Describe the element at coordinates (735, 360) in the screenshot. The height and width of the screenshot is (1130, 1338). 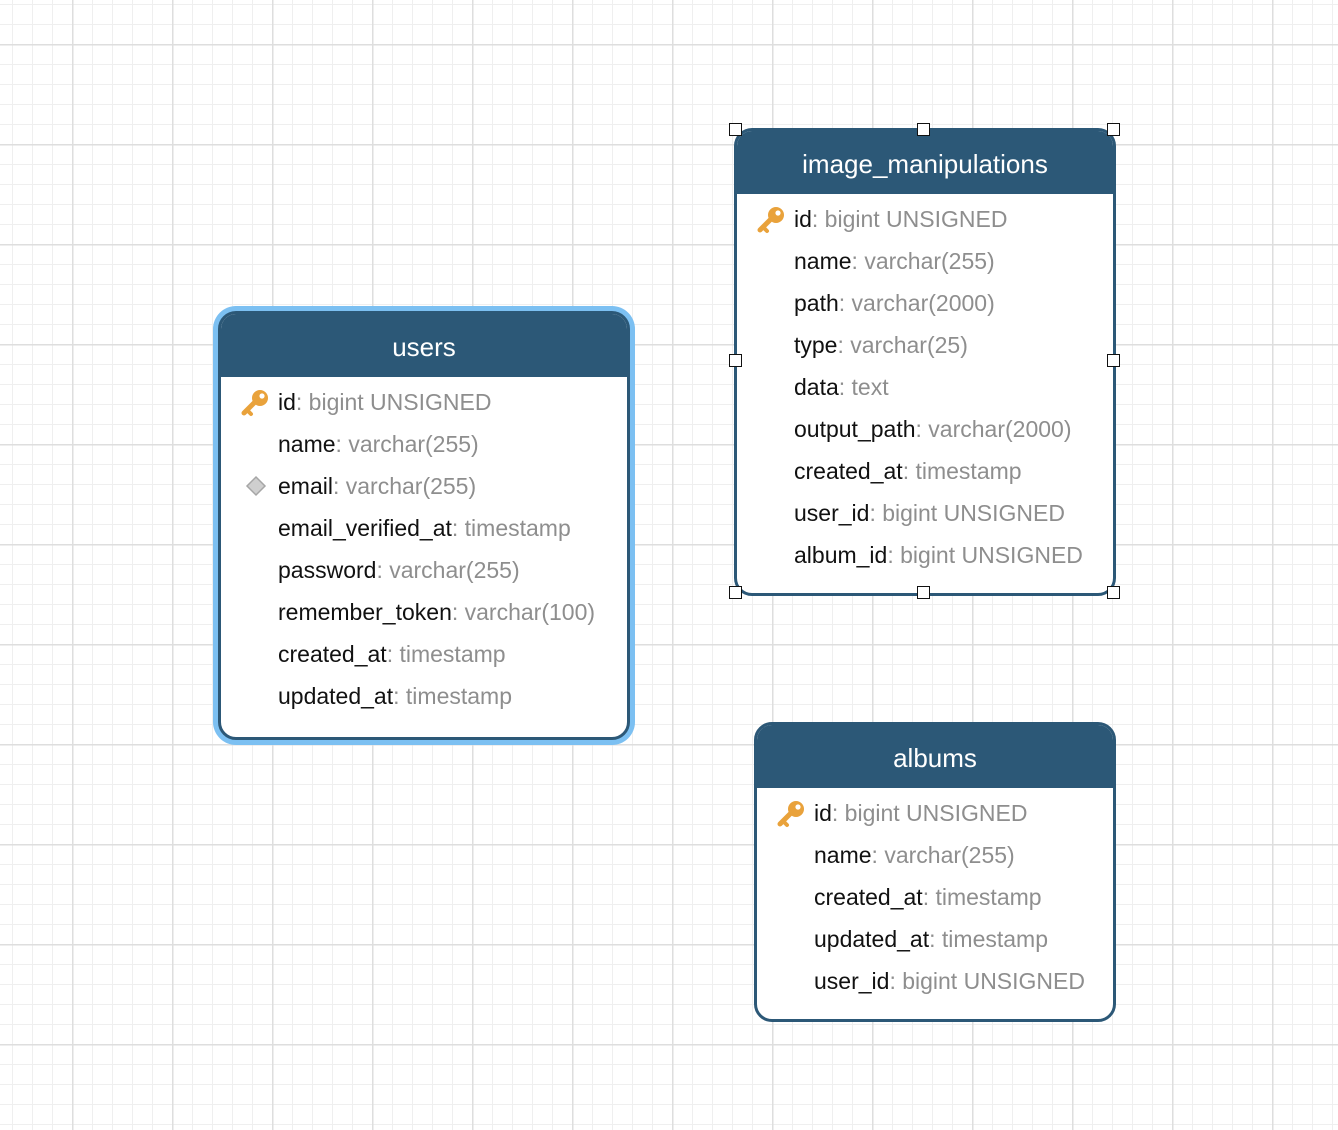
I see `resize-handle-left` at that location.